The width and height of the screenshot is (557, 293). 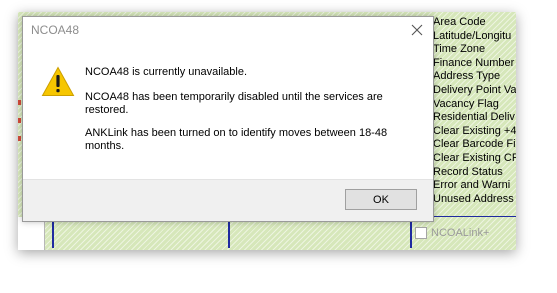 I want to click on ok-button: OK, so click(x=381, y=199).